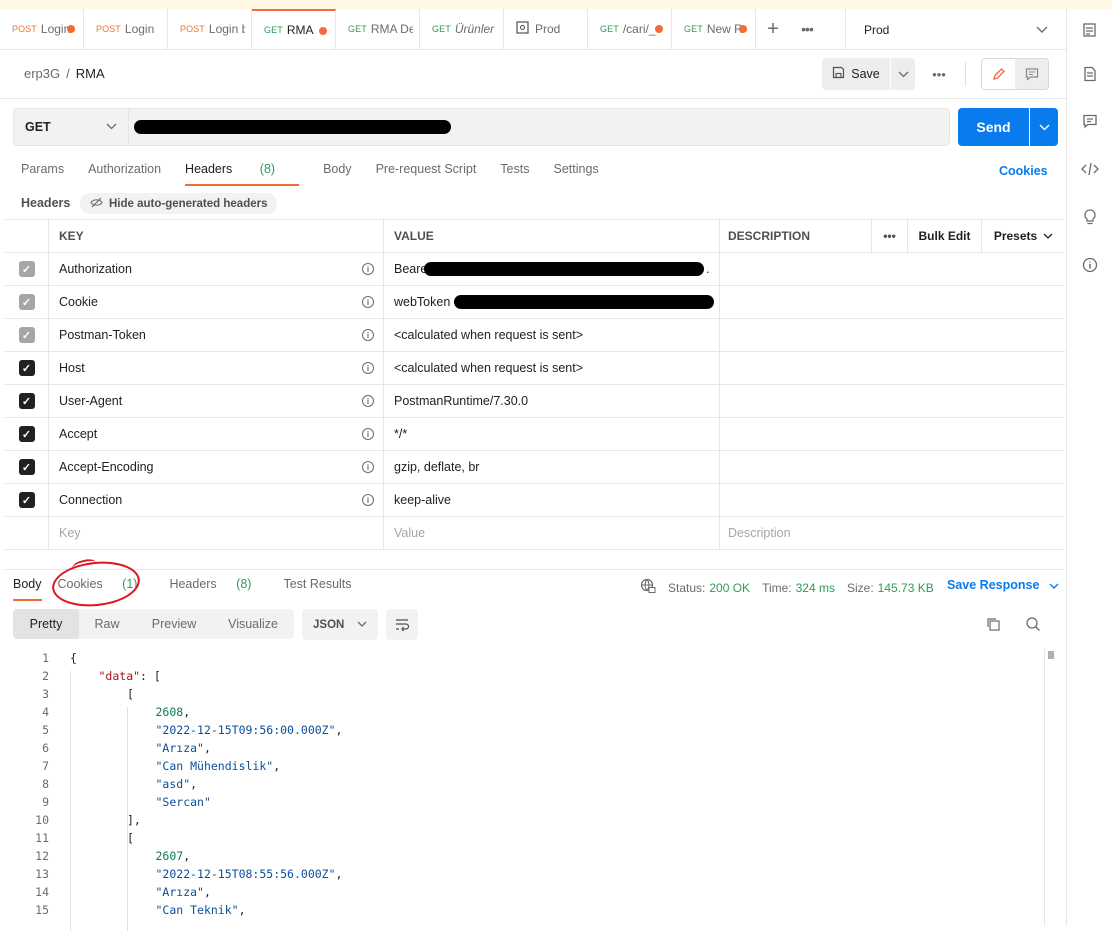 This screenshot has width=1112, height=931. I want to click on tab-body: Body, so click(337, 174).